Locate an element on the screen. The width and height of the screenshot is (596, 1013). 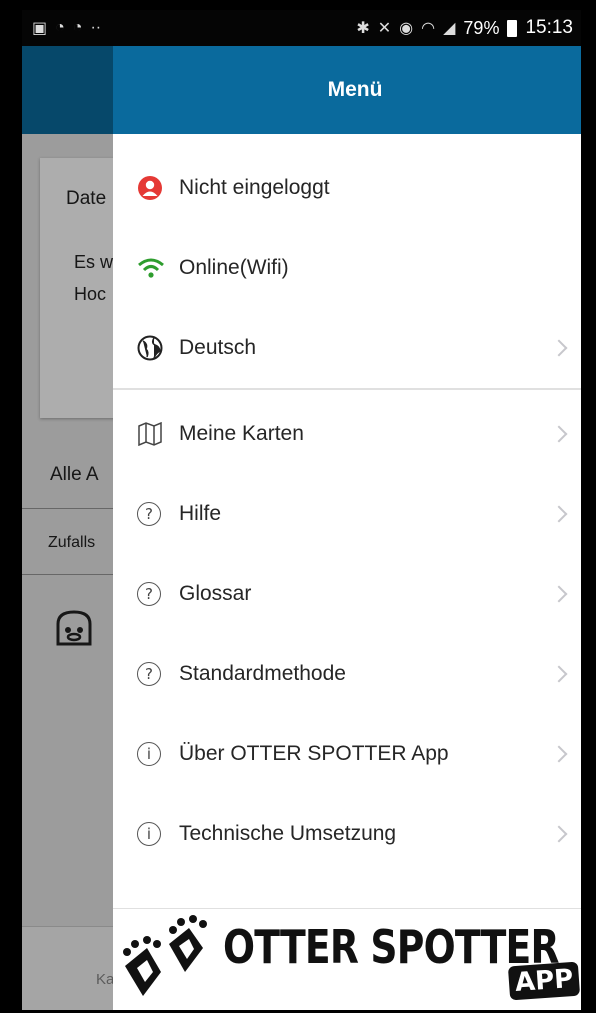
drawer-title: Menü is located at coordinates (355, 89).